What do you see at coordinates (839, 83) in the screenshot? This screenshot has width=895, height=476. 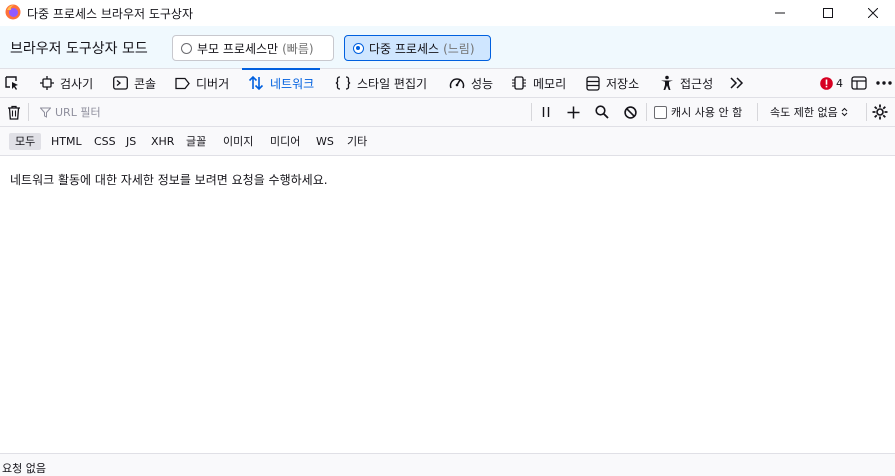 I see `error-count: 4` at bounding box center [839, 83].